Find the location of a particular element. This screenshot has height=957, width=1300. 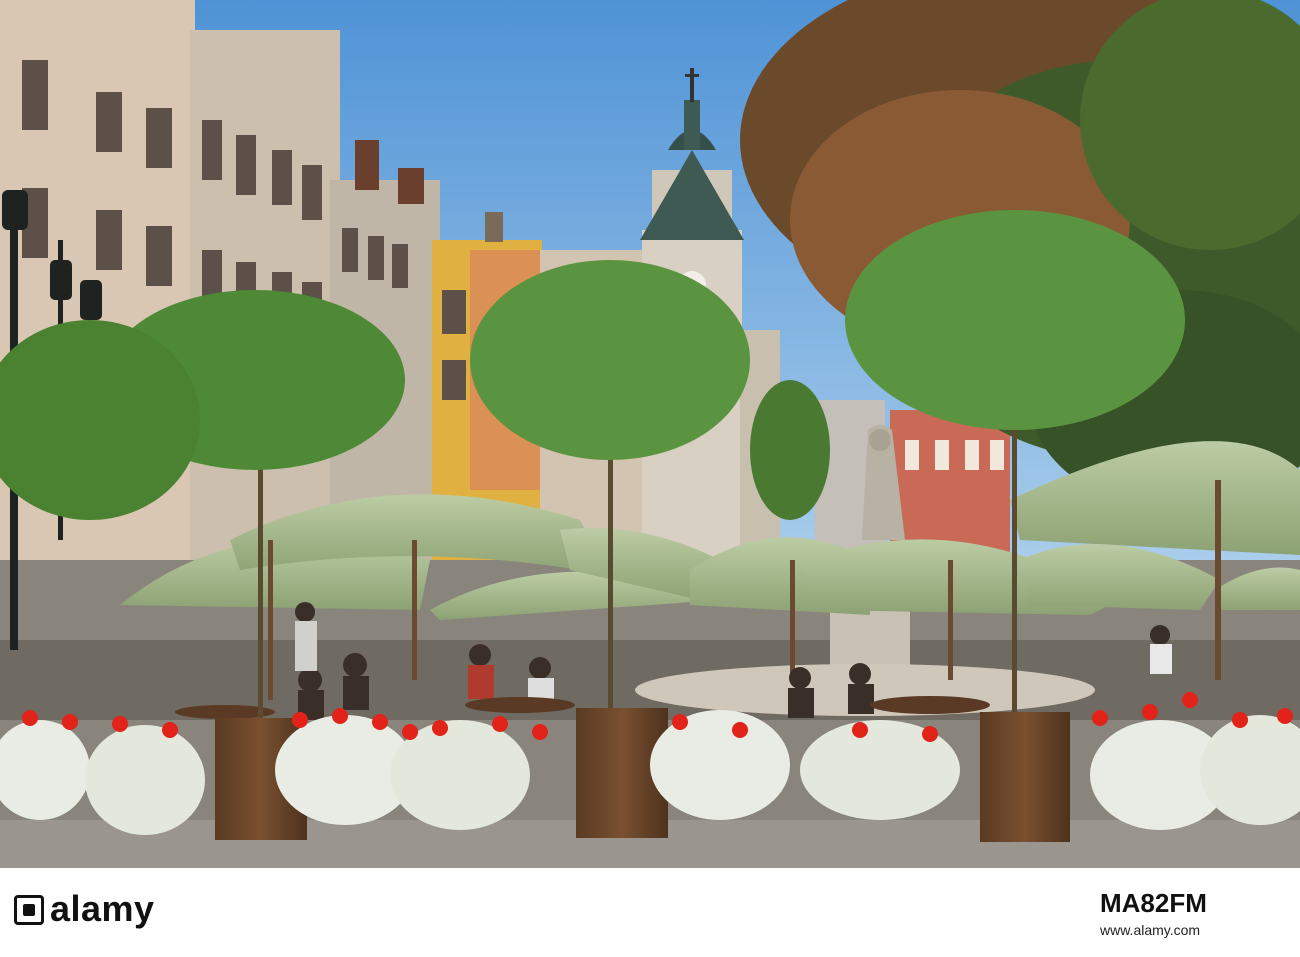

stock-url: www.alamy.com is located at coordinates (1150, 930).